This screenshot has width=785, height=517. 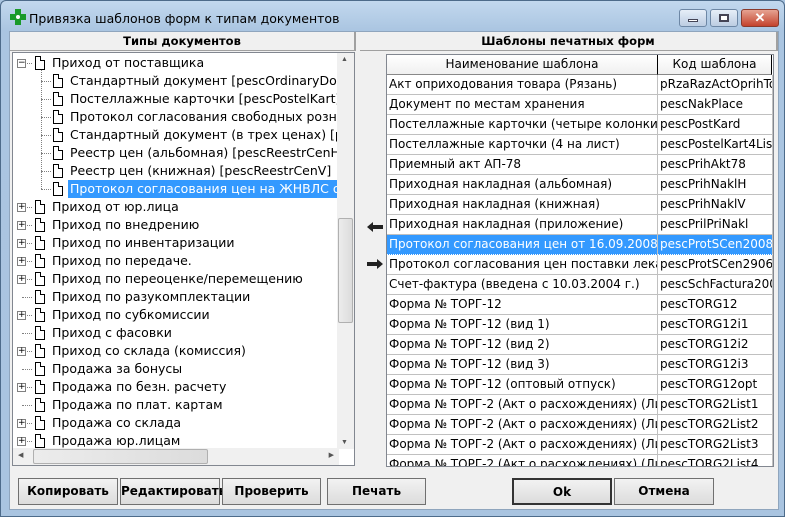 I want to click on arrow-left-icon, so click(x=375, y=227).